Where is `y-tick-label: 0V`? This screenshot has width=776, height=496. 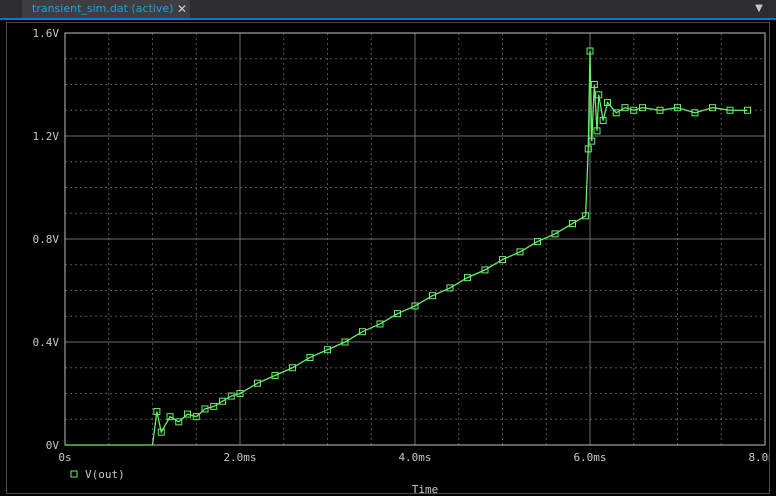
y-tick-label: 0V is located at coordinates (53, 445).